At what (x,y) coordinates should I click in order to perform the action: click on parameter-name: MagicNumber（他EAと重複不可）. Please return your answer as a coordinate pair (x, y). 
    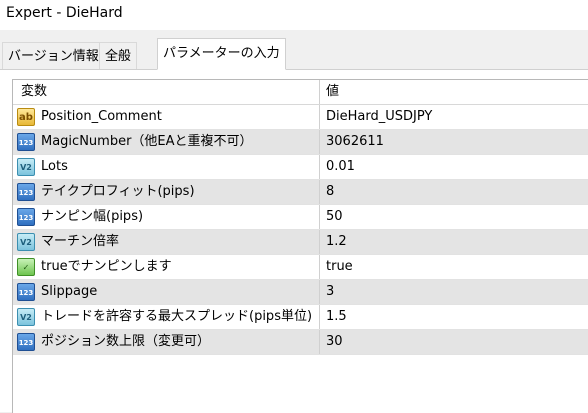
    Looking at the image, I should click on (147, 141).